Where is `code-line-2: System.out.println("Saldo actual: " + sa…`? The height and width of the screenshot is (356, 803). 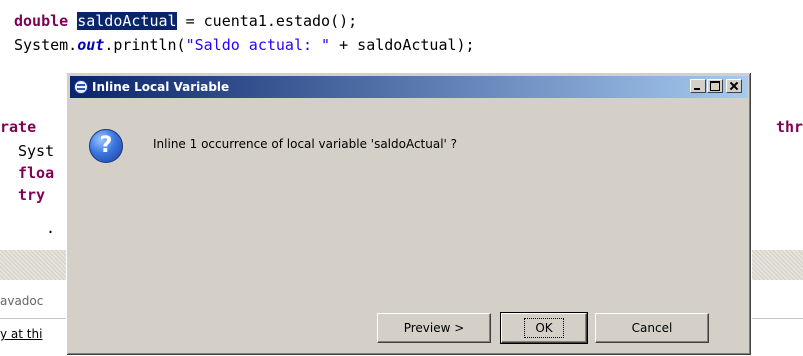 code-line-2: System.out.println("Saldo actual: " + sa… is located at coordinates (244, 45).